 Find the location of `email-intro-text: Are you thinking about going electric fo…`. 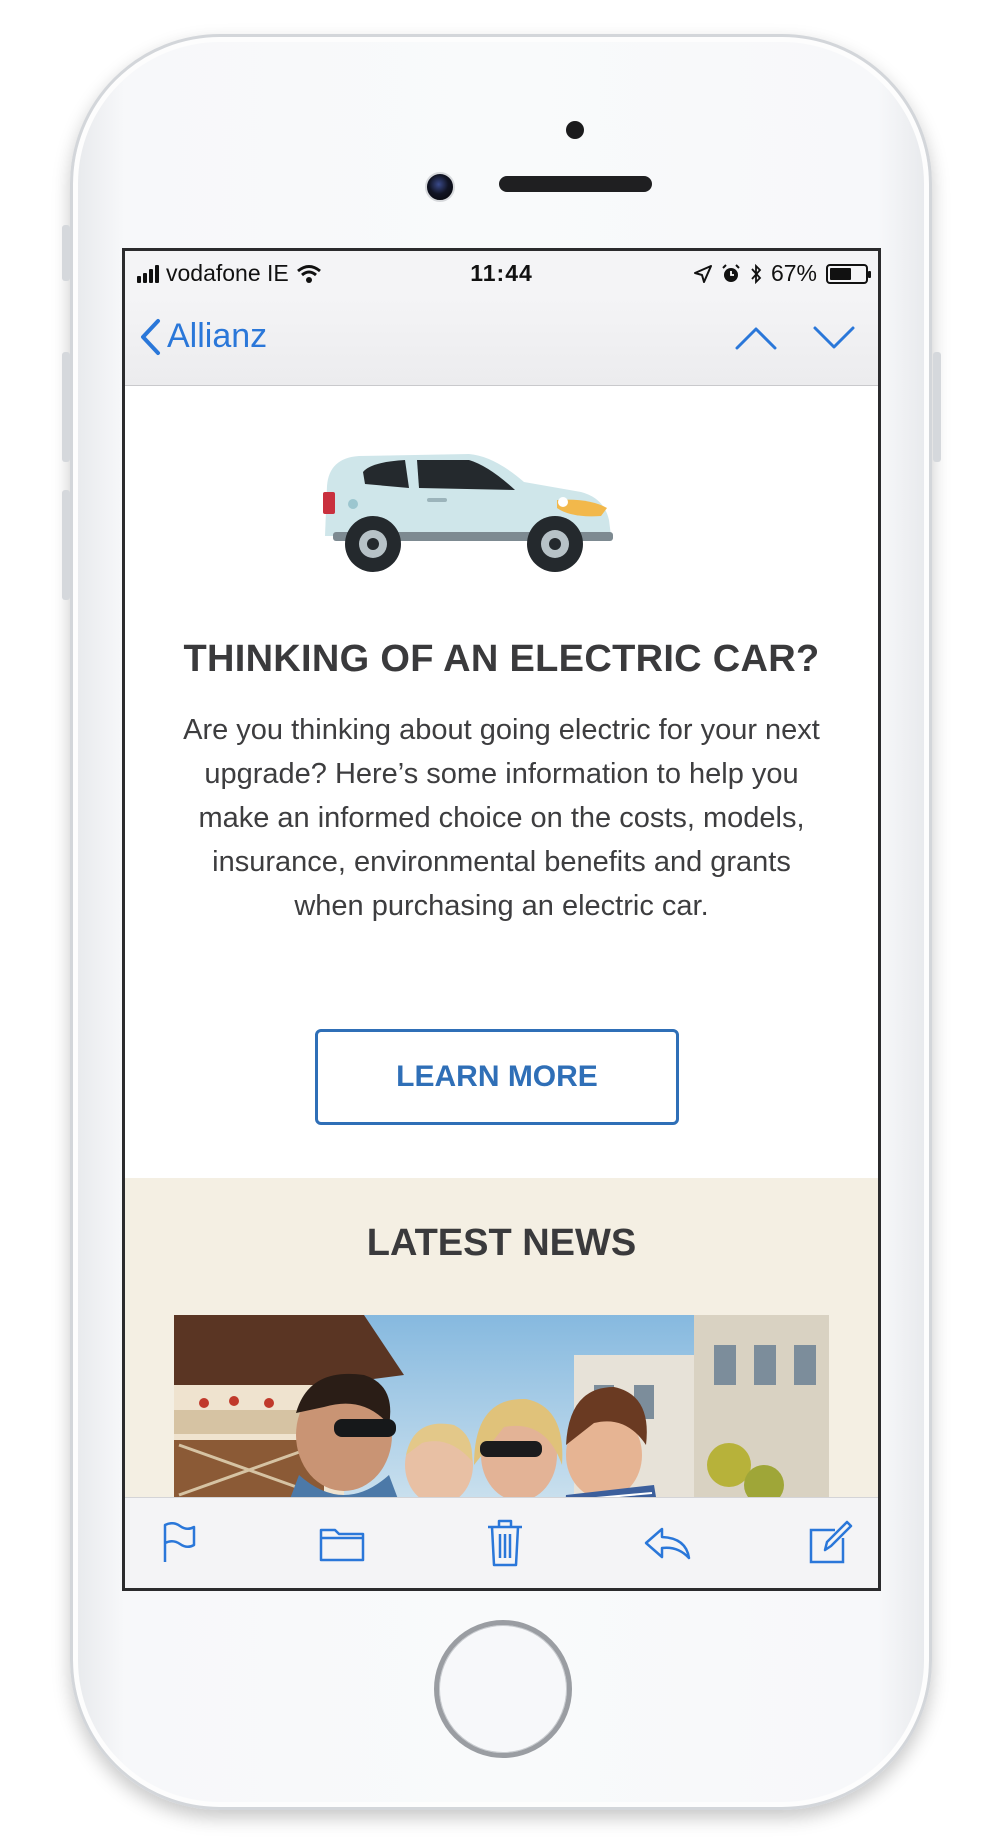

email-intro-text: Are you thinking about going electric fo… is located at coordinates (501, 818).